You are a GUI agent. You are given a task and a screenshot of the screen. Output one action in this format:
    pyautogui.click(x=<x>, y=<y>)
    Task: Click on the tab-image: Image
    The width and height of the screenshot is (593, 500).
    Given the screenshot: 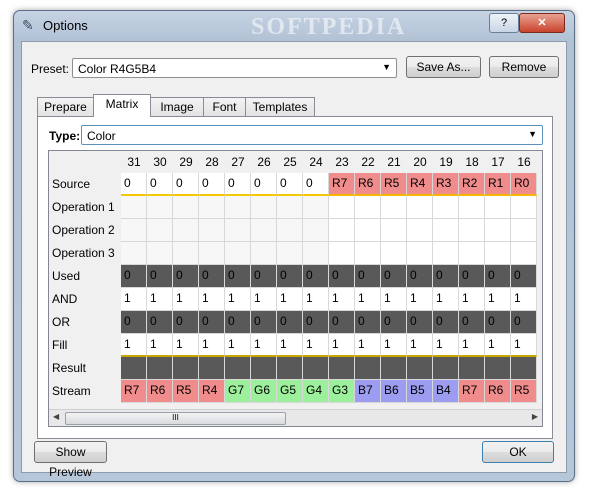 What is the action you would take?
    pyautogui.click(x=177, y=106)
    